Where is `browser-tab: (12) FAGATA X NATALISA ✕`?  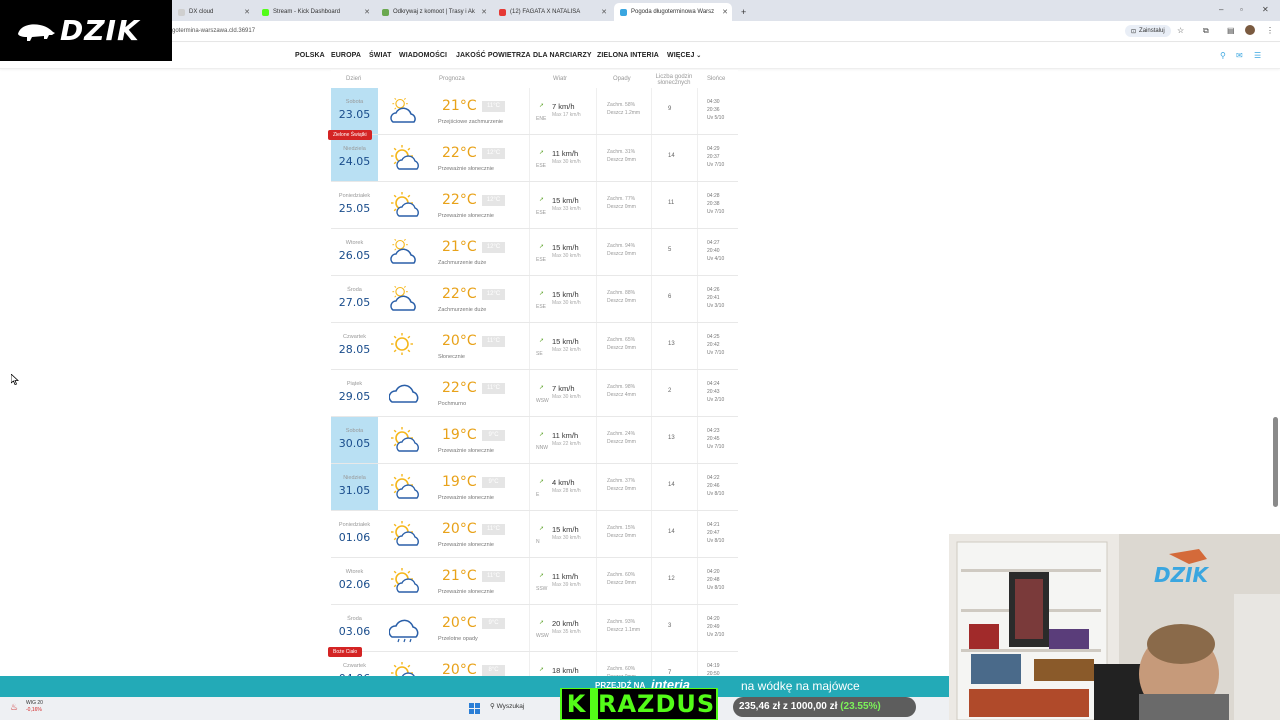 browser-tab: (12) FAGATA X NATALISA ✕ is located at coordinates (552, 12).